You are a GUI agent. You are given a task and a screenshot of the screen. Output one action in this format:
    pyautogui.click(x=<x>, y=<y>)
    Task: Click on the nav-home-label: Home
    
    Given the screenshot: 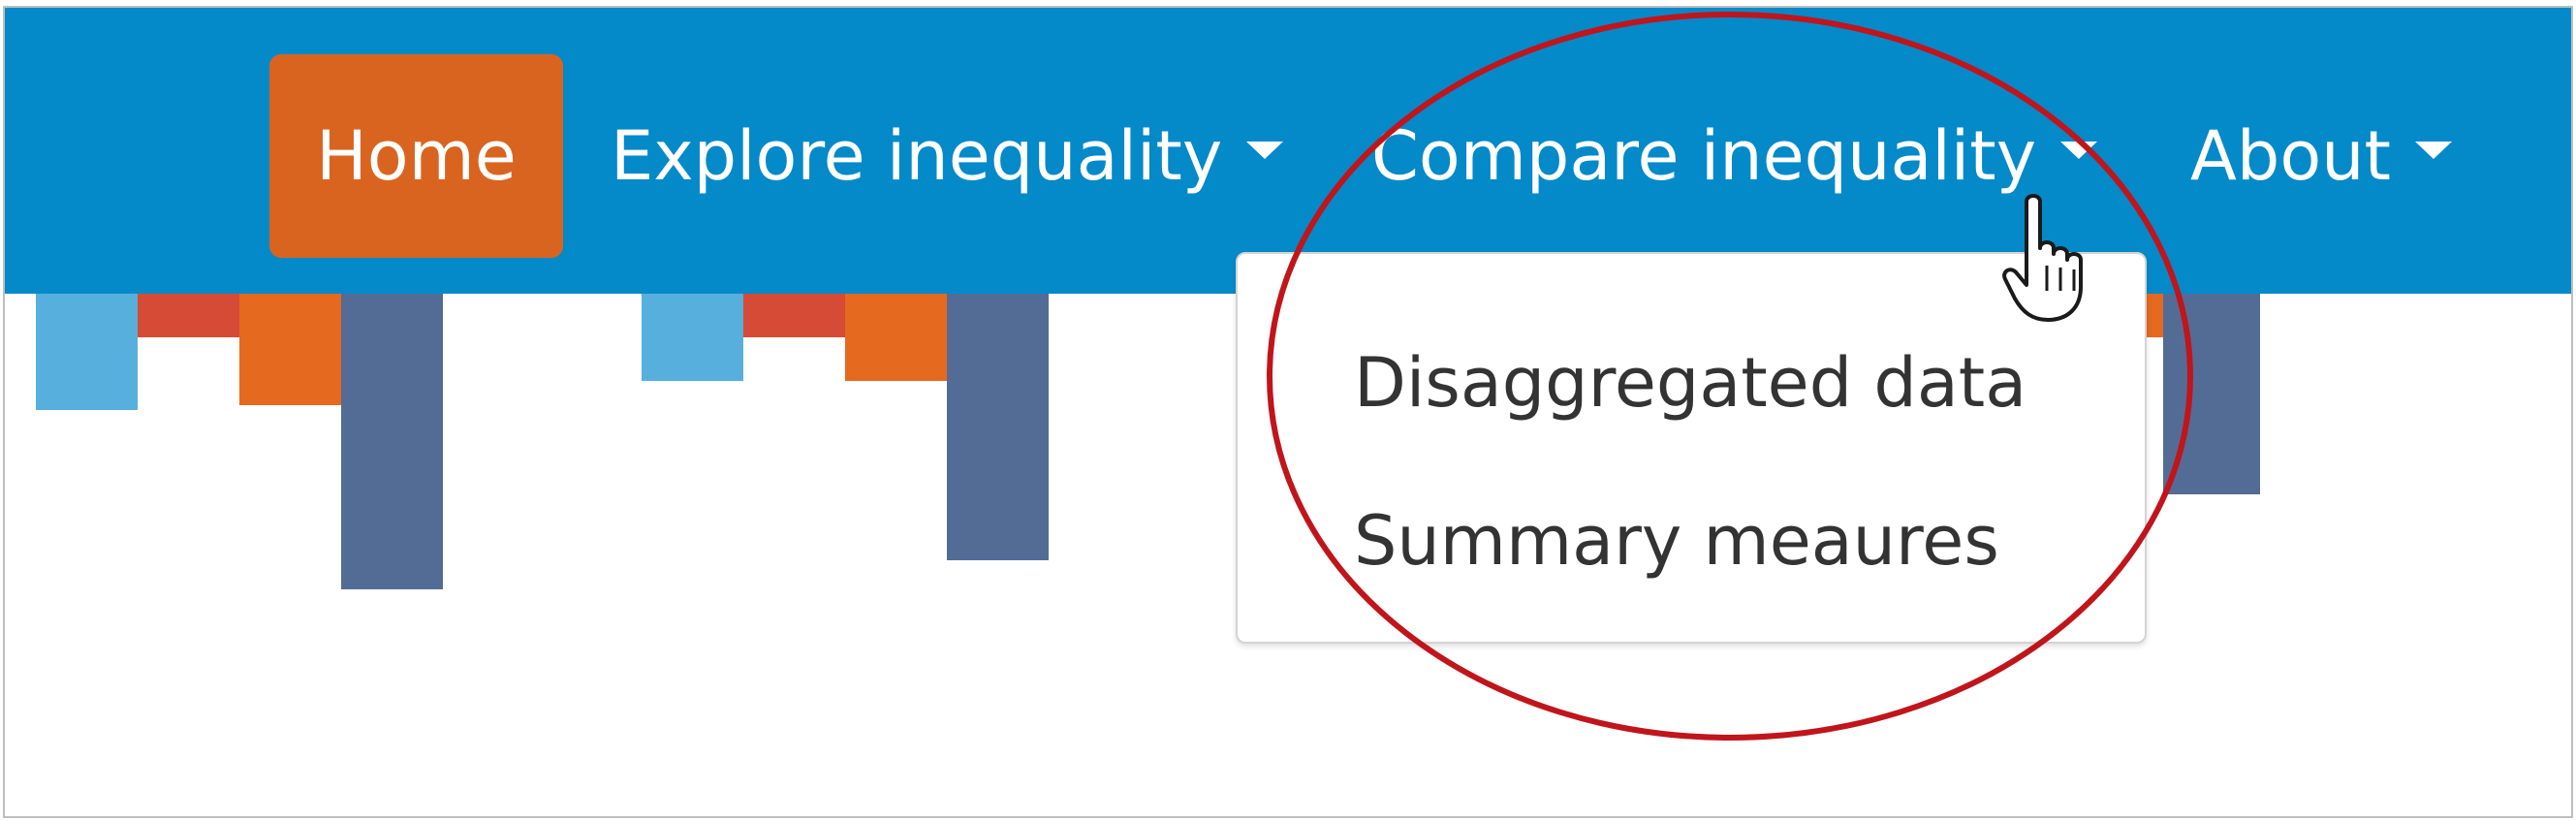 What is the action you would take?
    pyautogui.click(x=416, y=156)
    